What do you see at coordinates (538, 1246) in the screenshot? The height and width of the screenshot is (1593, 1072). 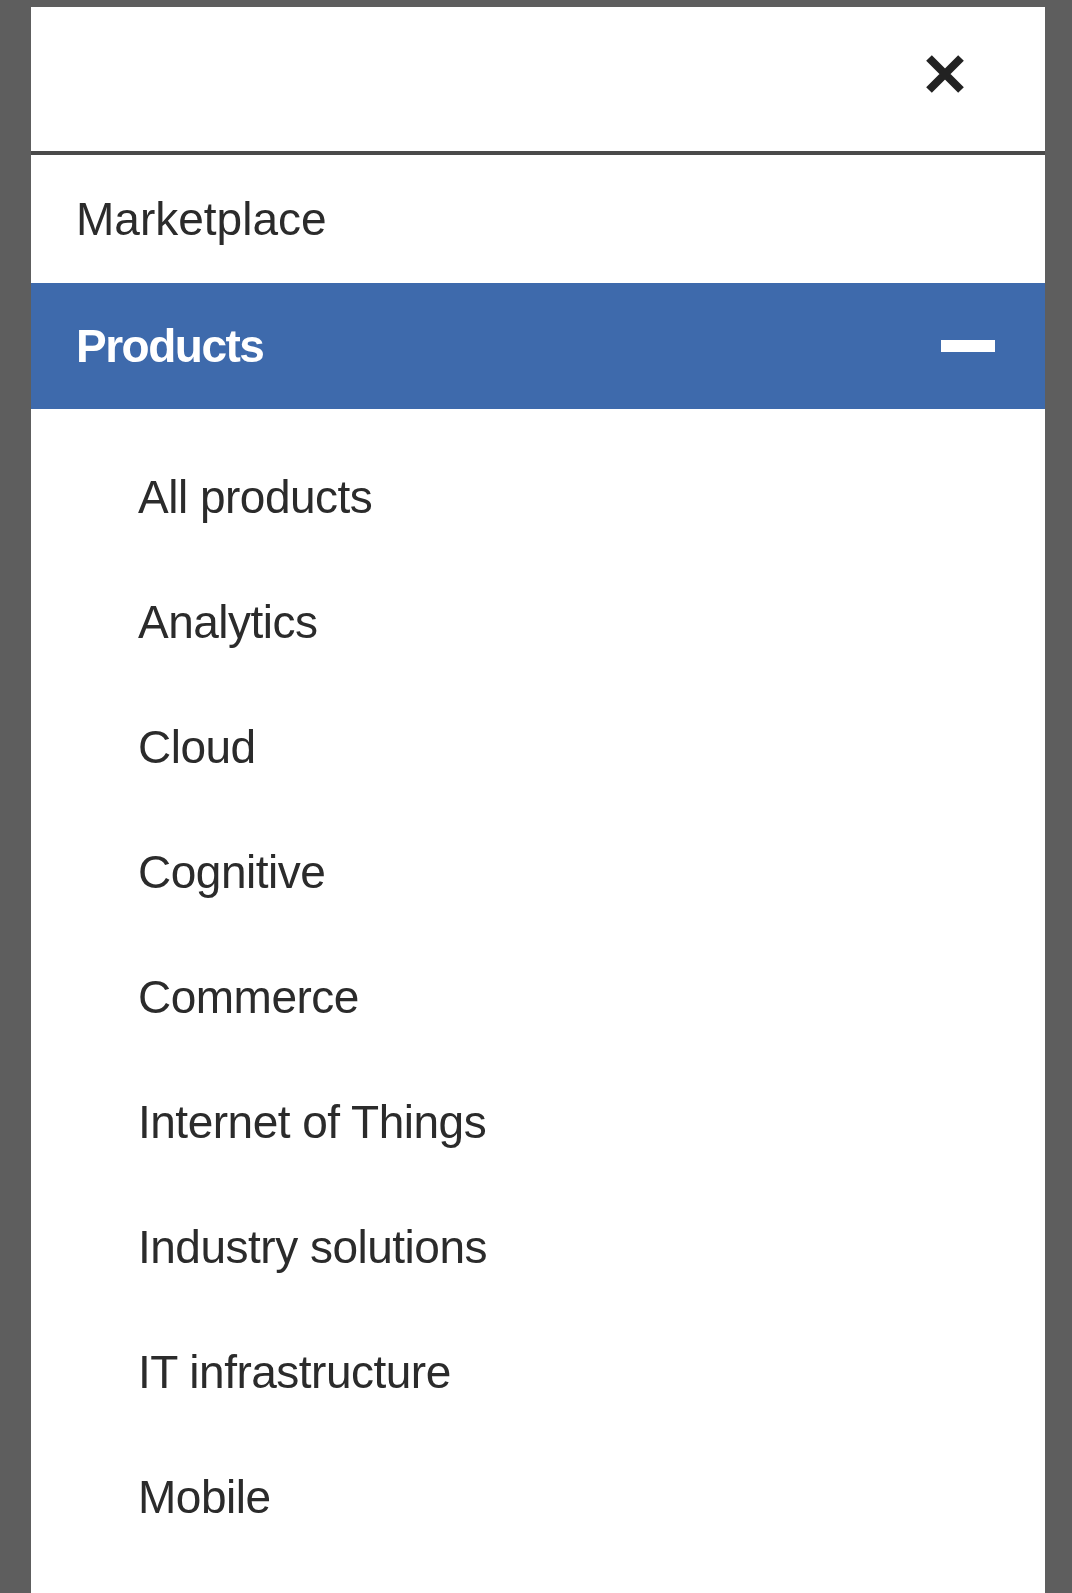 I see `submenu-item: Industry solutions` at bounding box center [538, 1246].